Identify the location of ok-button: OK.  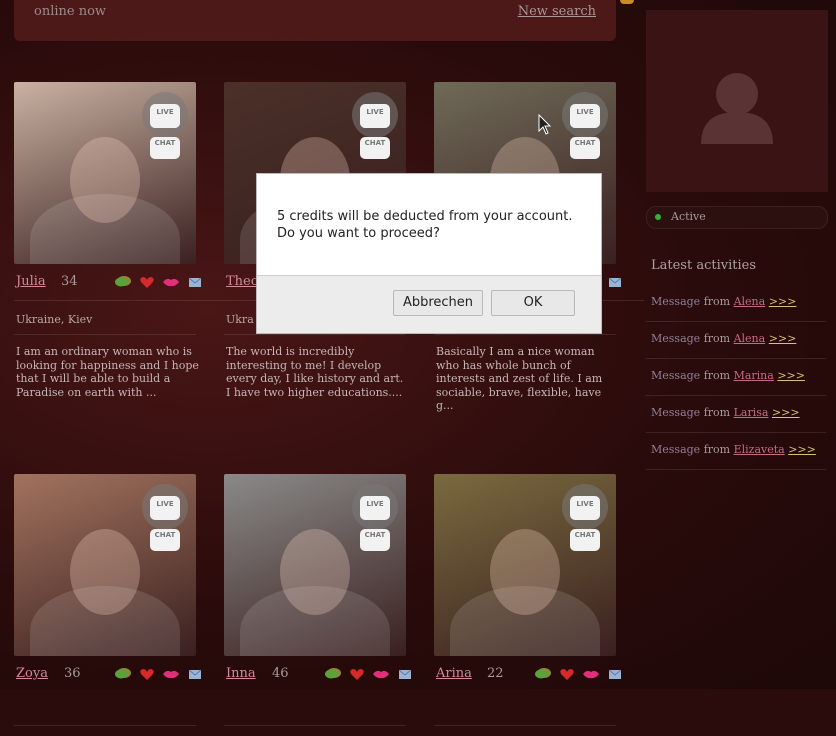
(533, 303).